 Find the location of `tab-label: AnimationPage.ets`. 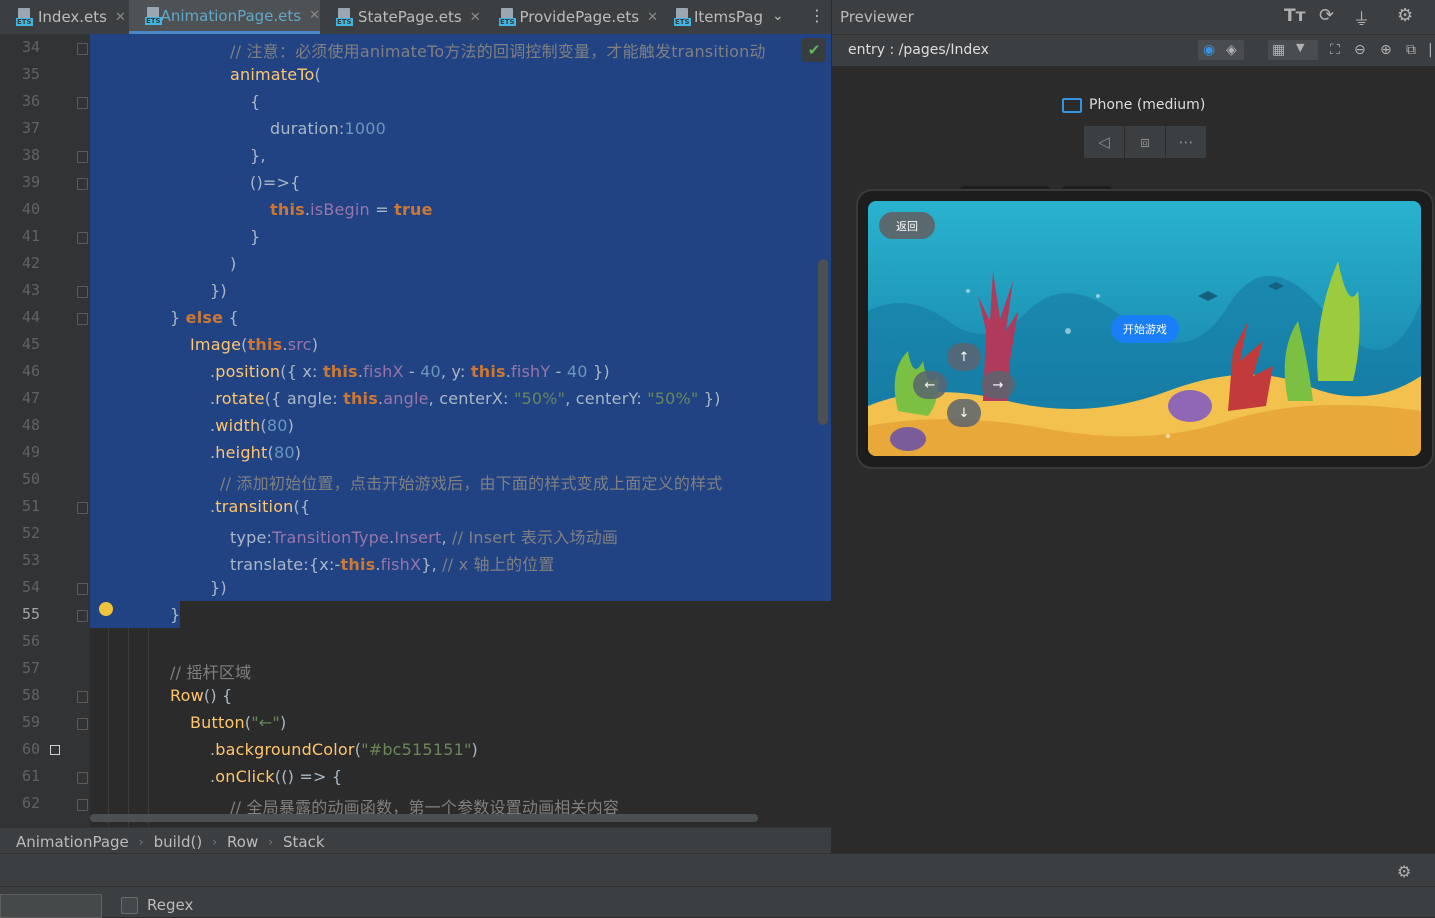

tab-label: AnimationPage.ets is located at coordinates (231, 15).